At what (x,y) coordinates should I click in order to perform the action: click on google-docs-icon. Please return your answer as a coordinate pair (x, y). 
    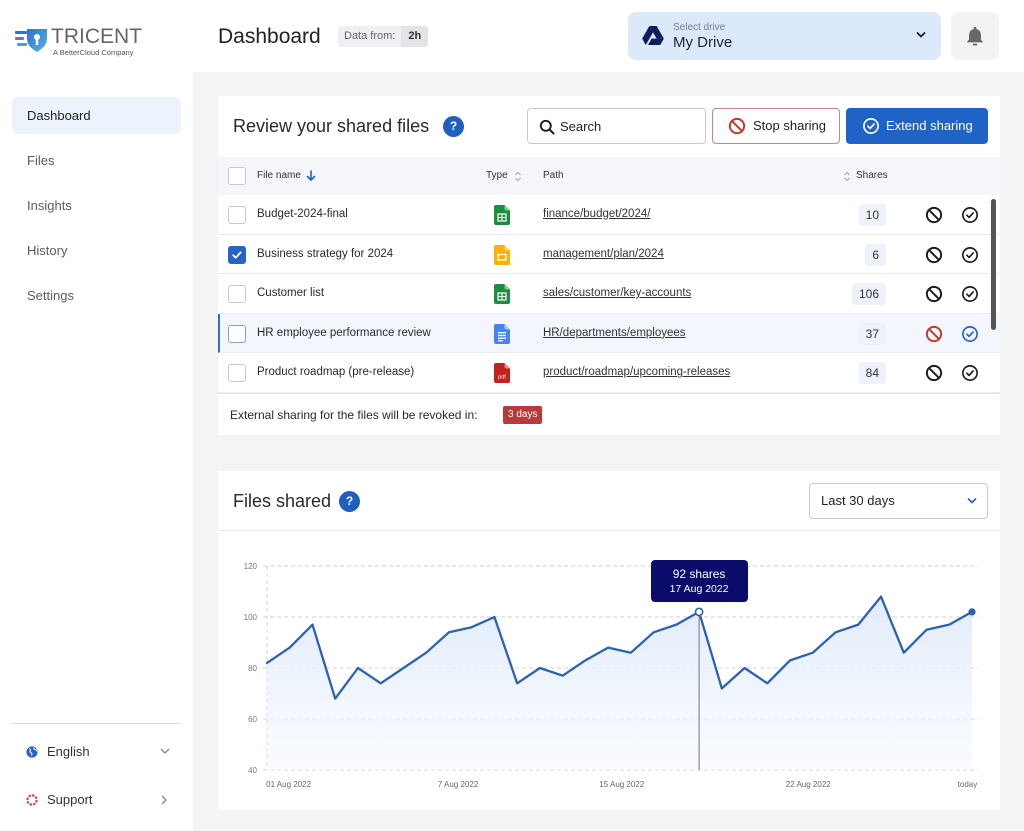
    Looking at the image, I should click on (502, 333).